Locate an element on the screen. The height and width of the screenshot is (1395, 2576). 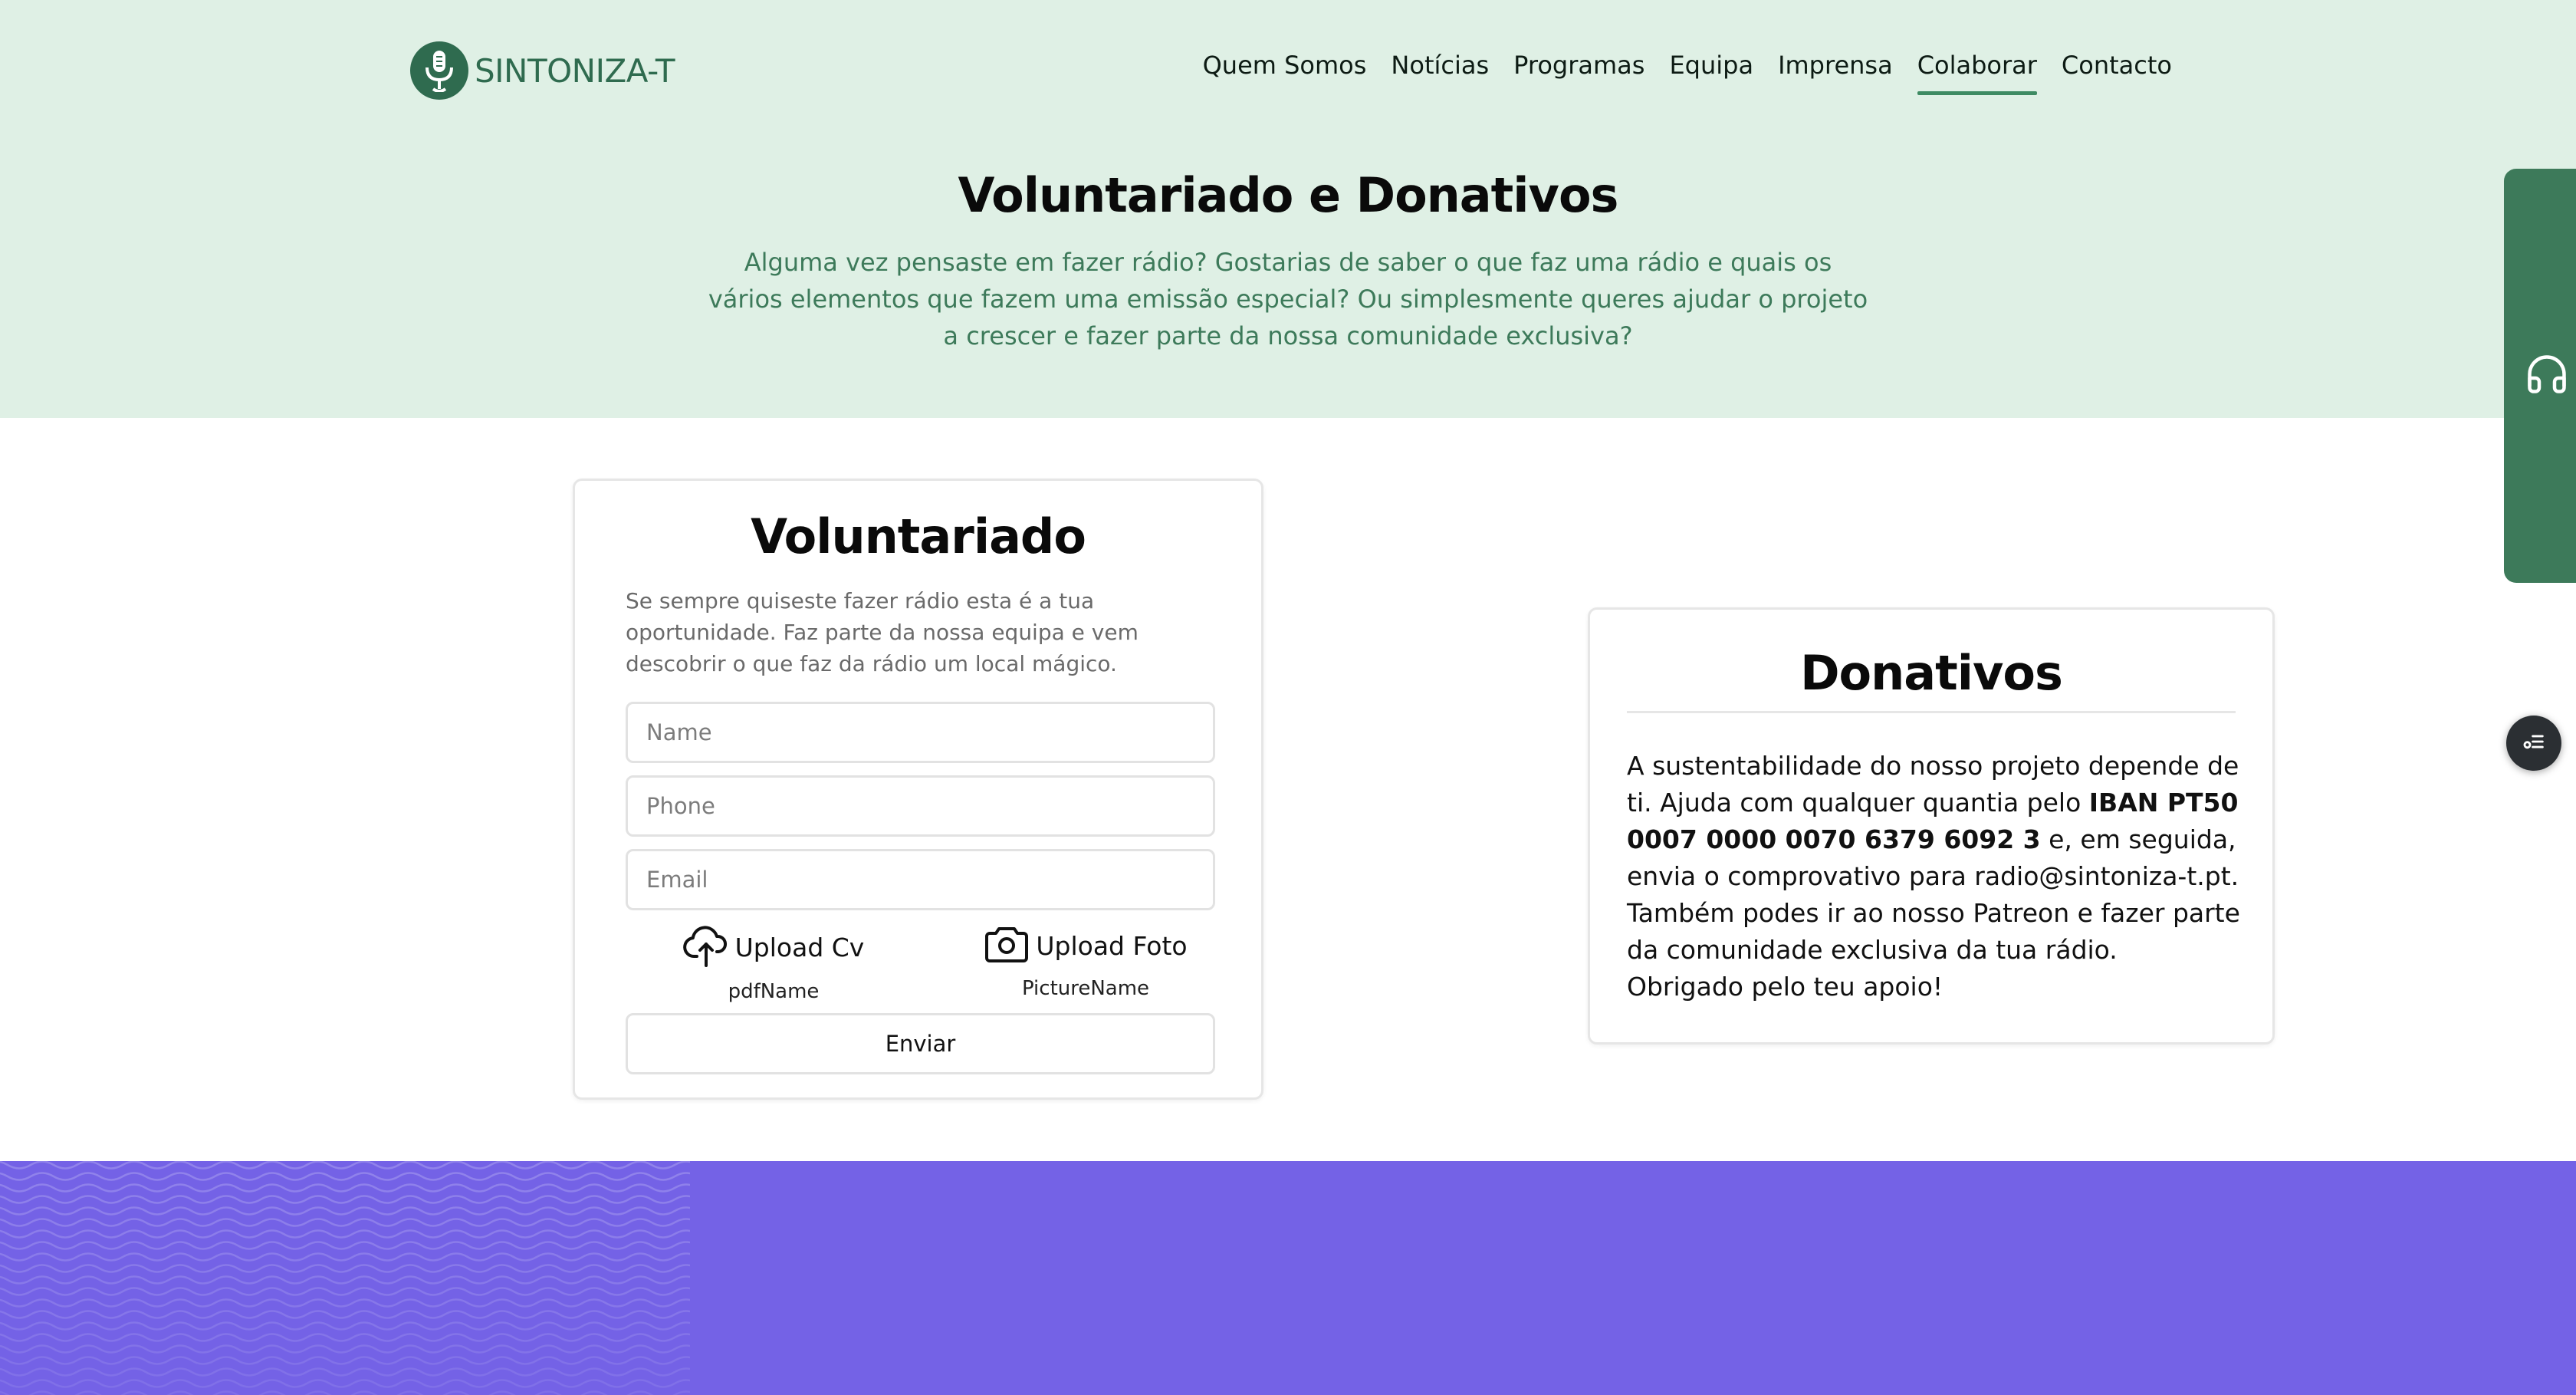
nav-item-imprensa: Imprensa is located at coordinates (1835, 73).